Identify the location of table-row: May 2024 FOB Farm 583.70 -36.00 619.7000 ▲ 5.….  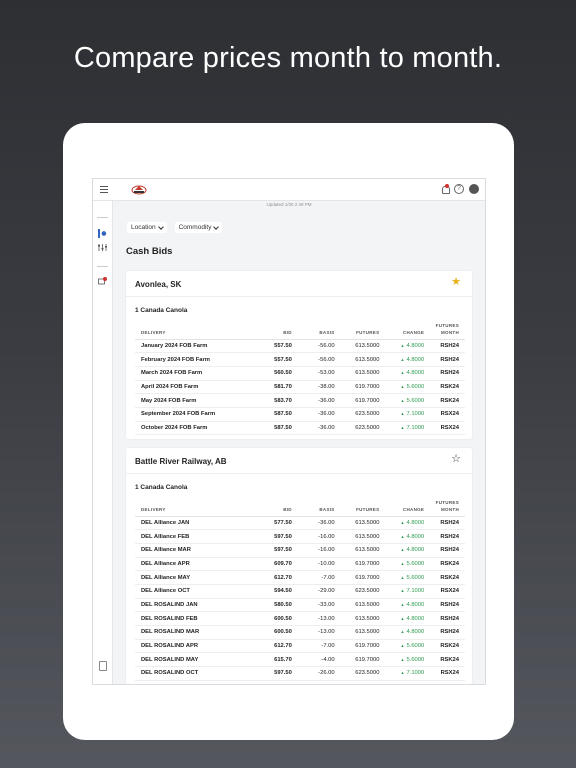
(300, 400).